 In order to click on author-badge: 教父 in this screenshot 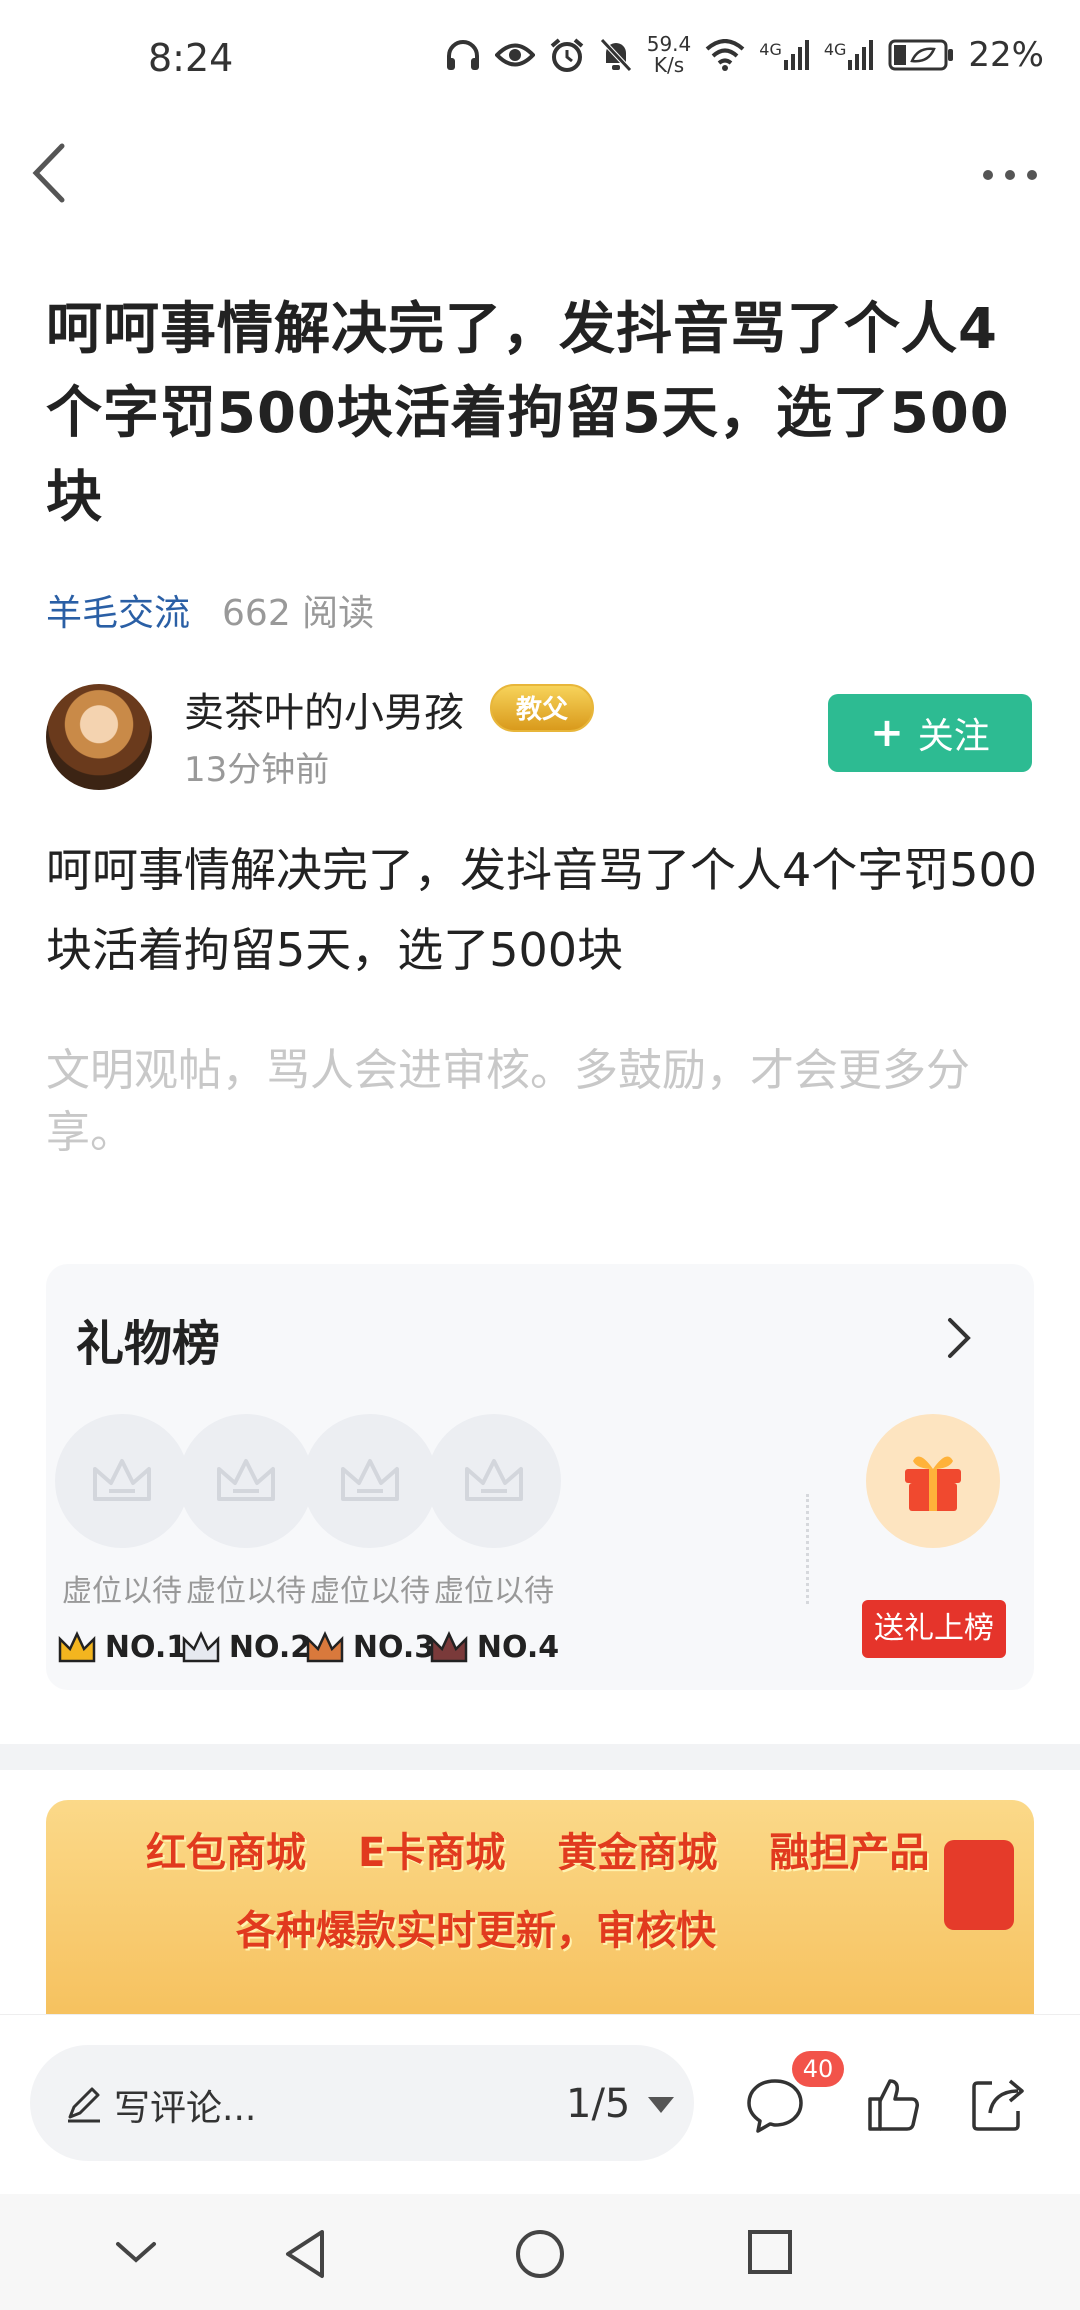, I will do `click(542, 708)`.